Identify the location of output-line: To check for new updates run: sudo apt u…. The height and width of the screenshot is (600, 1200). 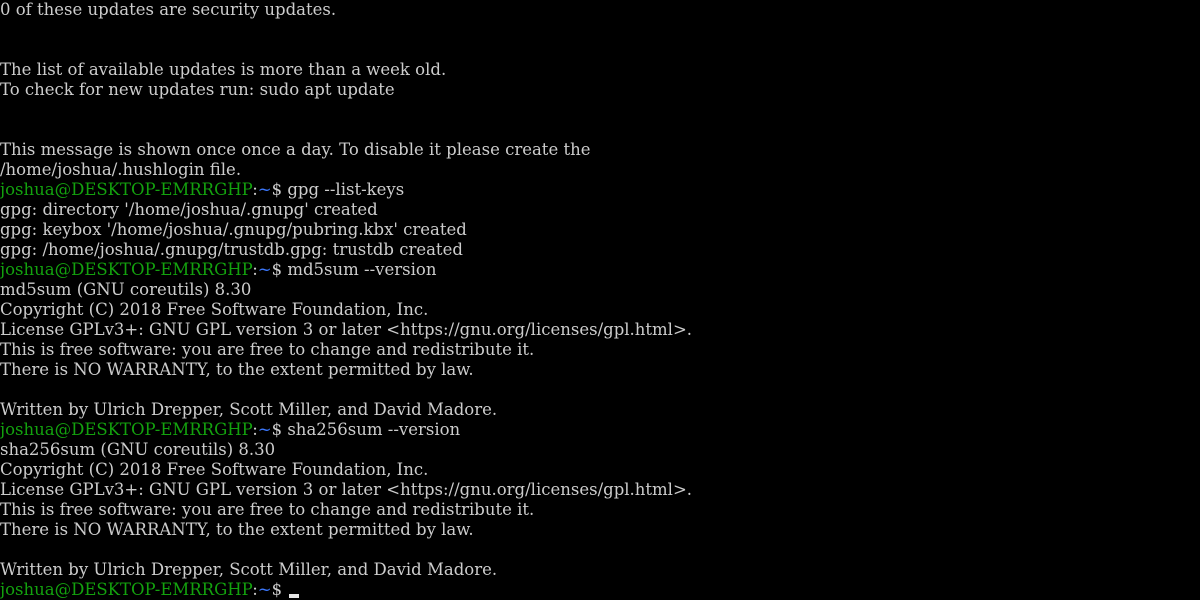
(197, 89).